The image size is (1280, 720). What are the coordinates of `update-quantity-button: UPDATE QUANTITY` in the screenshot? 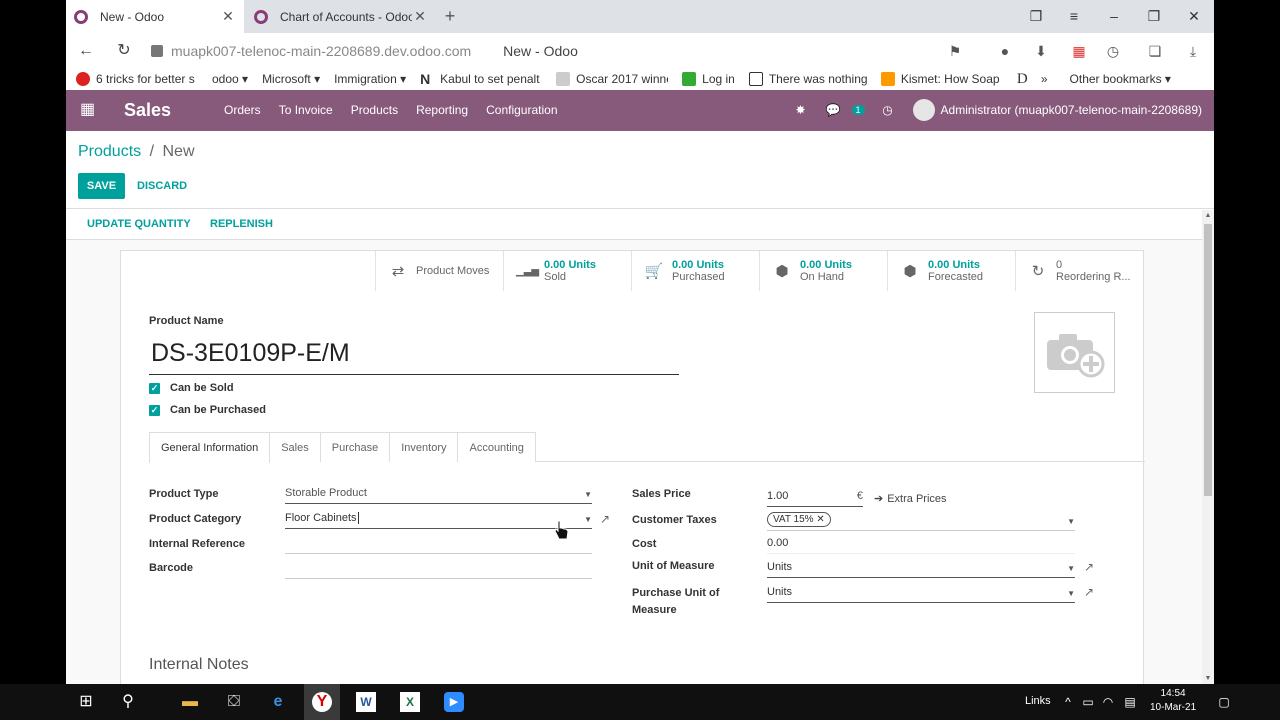 It's located at (139, 224).